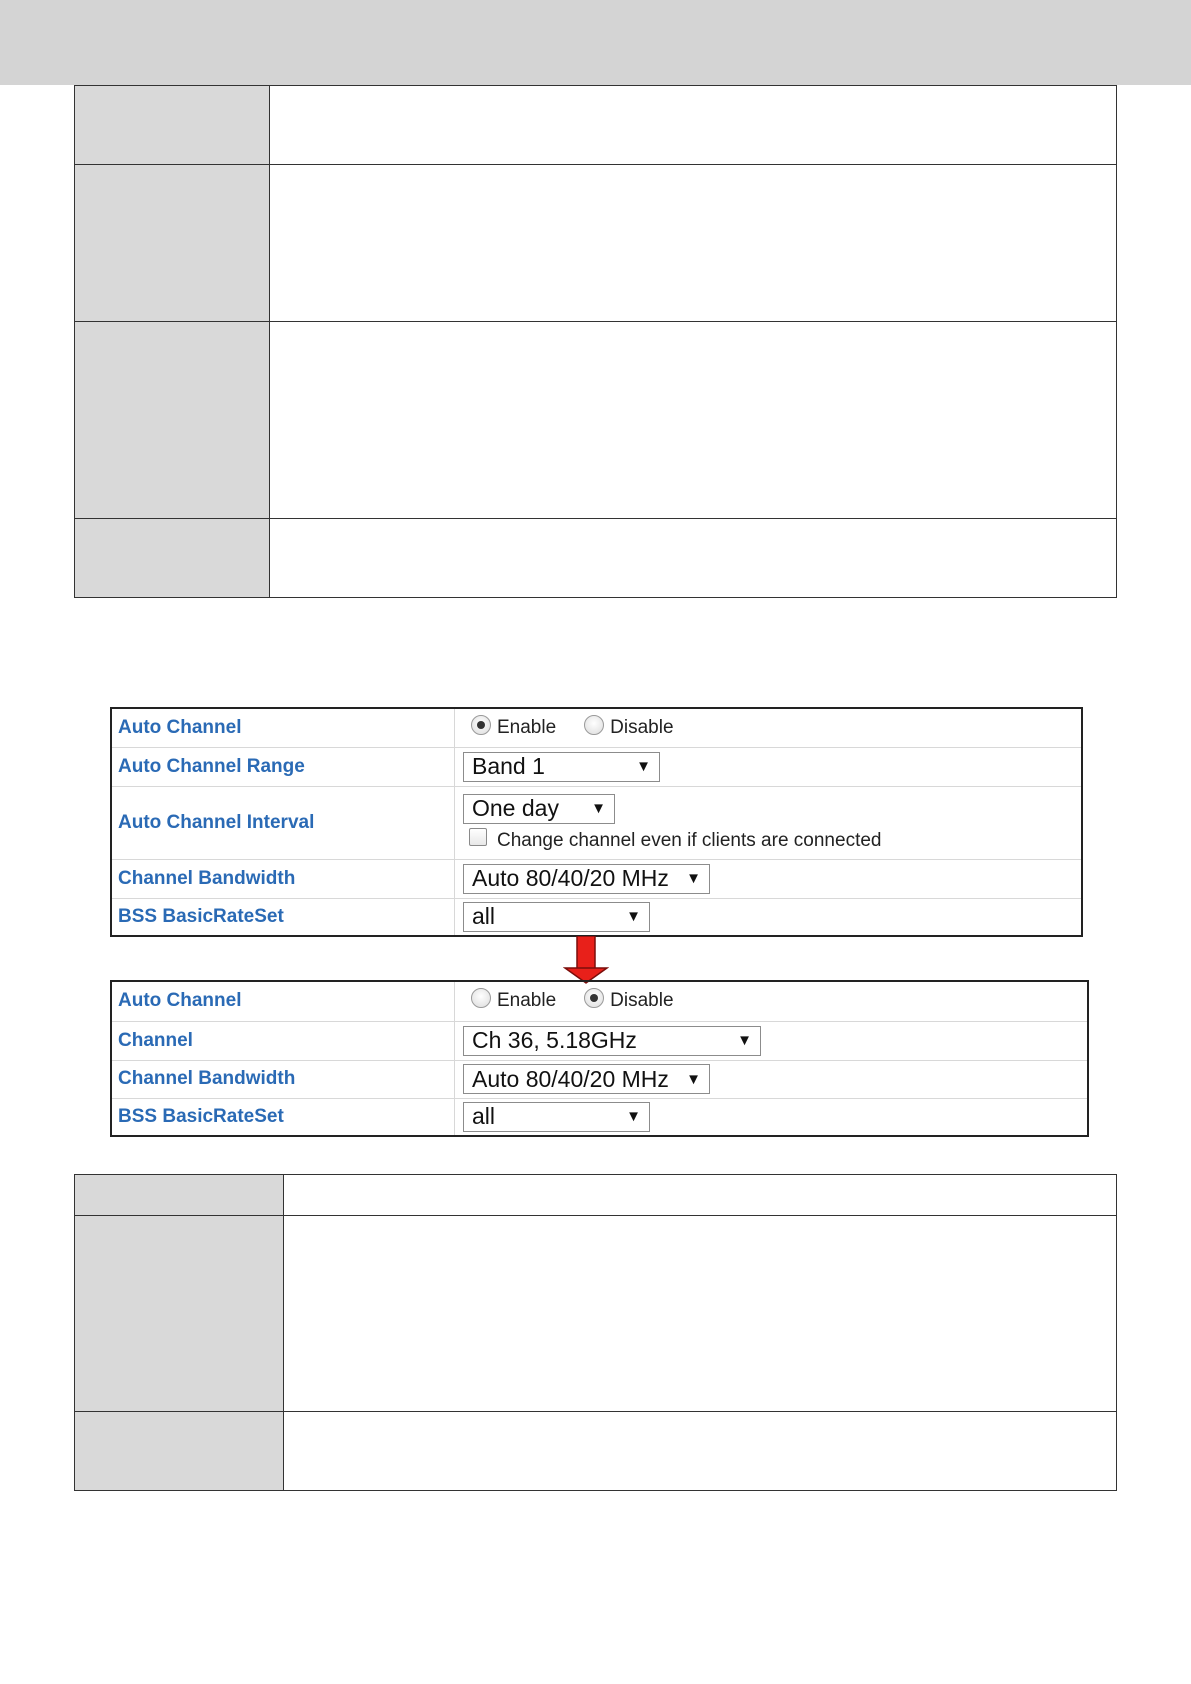  Describe the element at coordinates (283, 1041) in the screenshot. I see `channel-label: Channel` at that location.